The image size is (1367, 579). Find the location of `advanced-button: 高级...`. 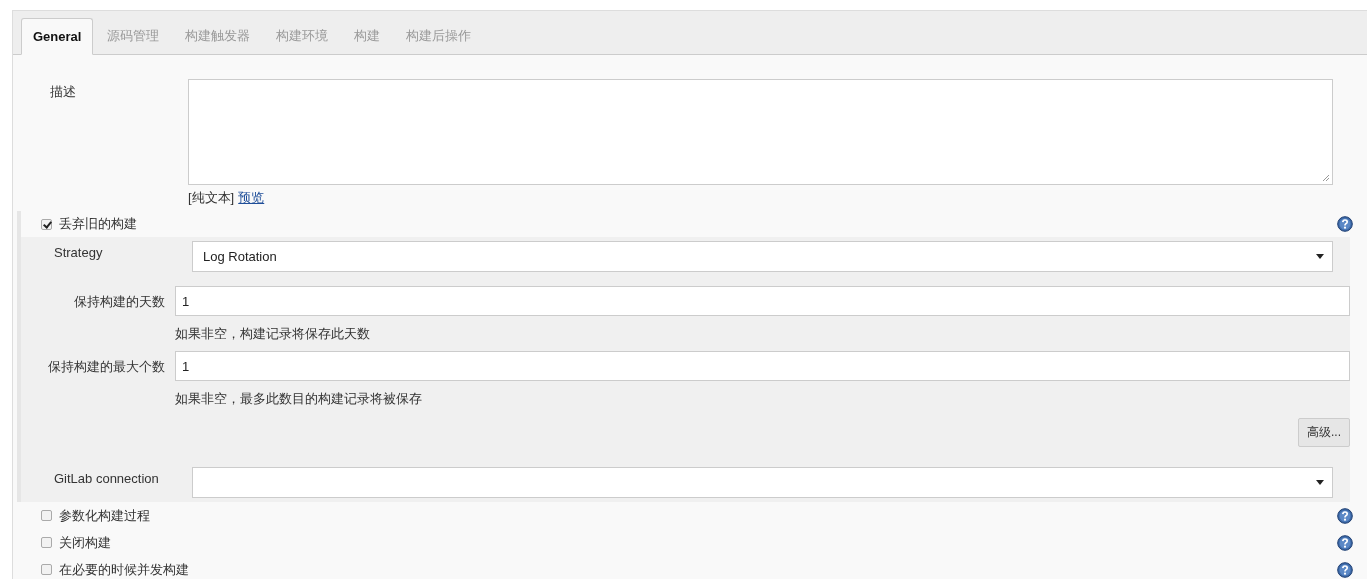

advanced-button: 高级... is located at coordinates (1324, 432).